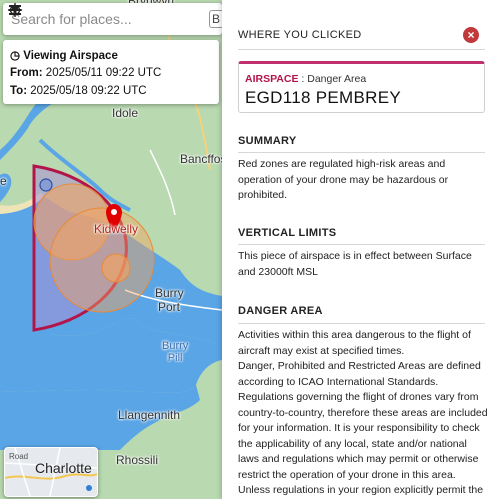 The height and width of the screenshot is (499, 502). What do you see at coordinates (267, 141) in the screenshot?
I see `summary-heading: SUMMARY` at bounding box center [267, 141].